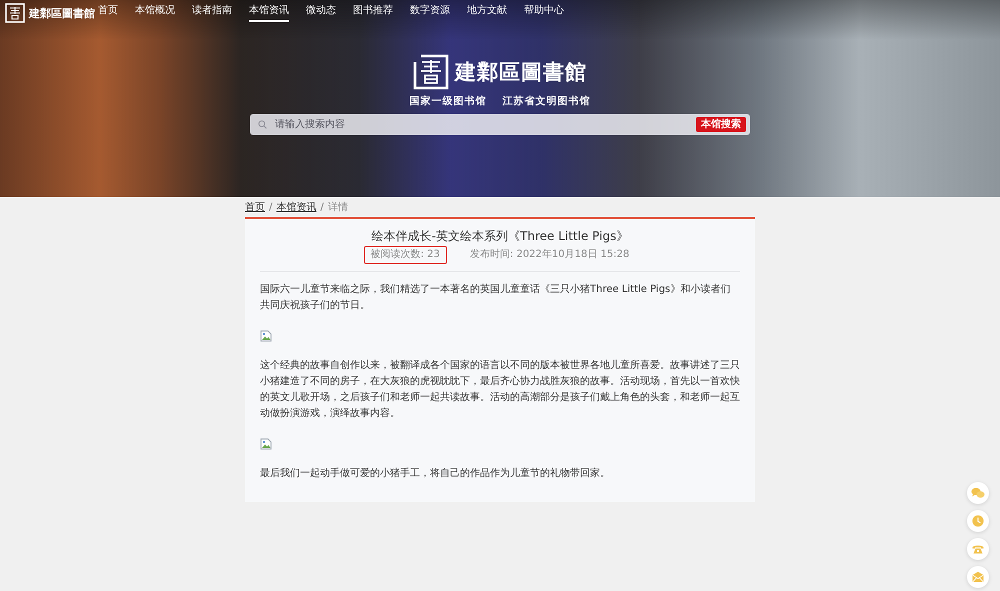  I want to click on envelope-icon, so click(978, 577).